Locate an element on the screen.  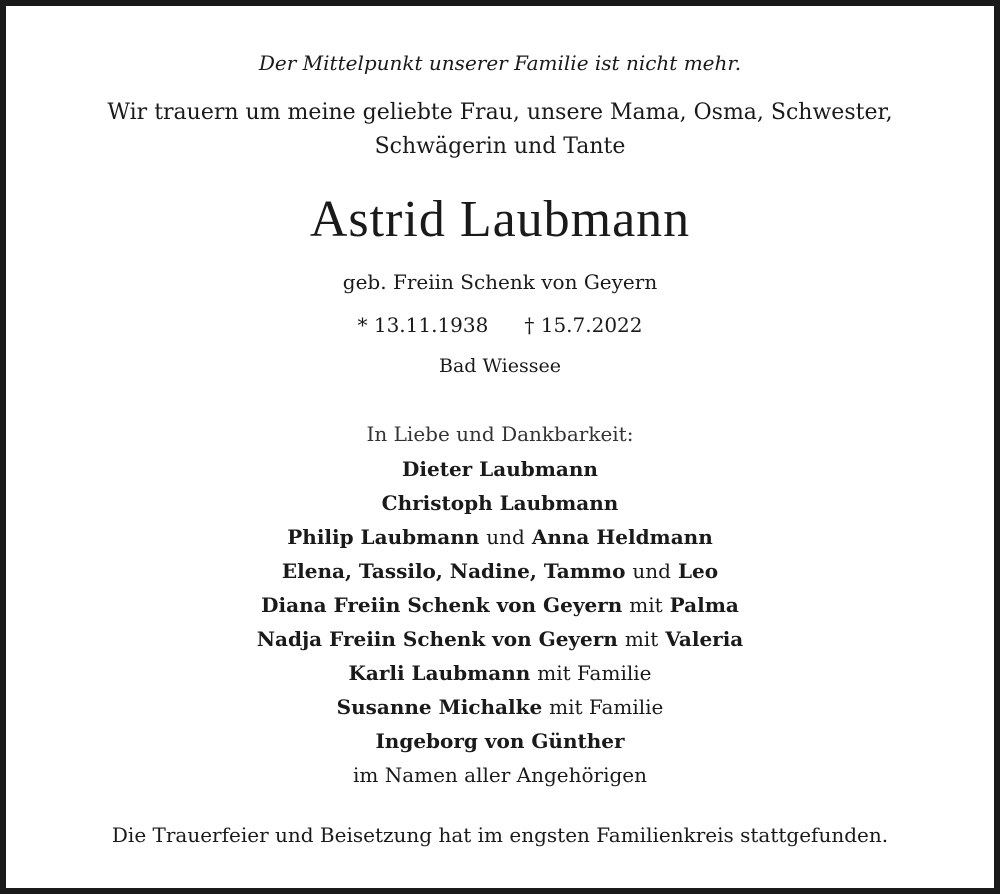
family-line: Susanne Michalke mit Familie is located at coordinates (500, 707).